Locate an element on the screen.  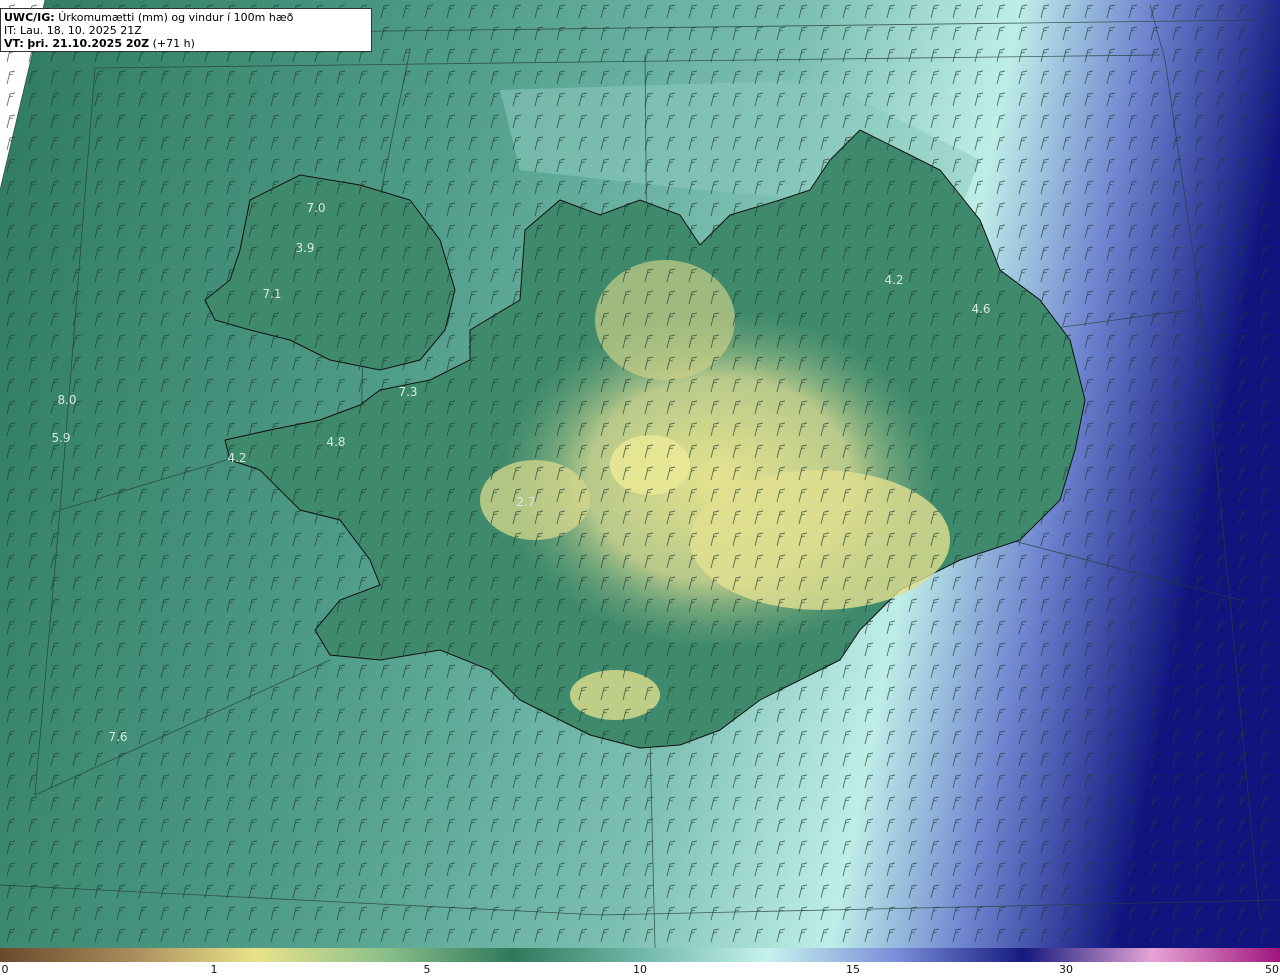
colorbar-tick: 5 is located at coordinates (427, 969).